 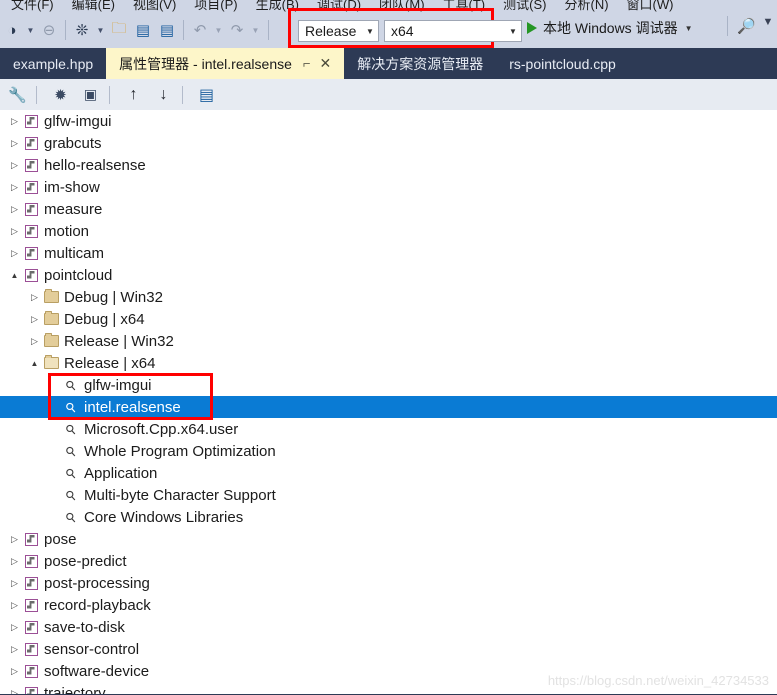 What do you see at coordinates (388, 231) in the screenshot?
I see `tree-row: ▷ motion` at bounding box center [388, 231].